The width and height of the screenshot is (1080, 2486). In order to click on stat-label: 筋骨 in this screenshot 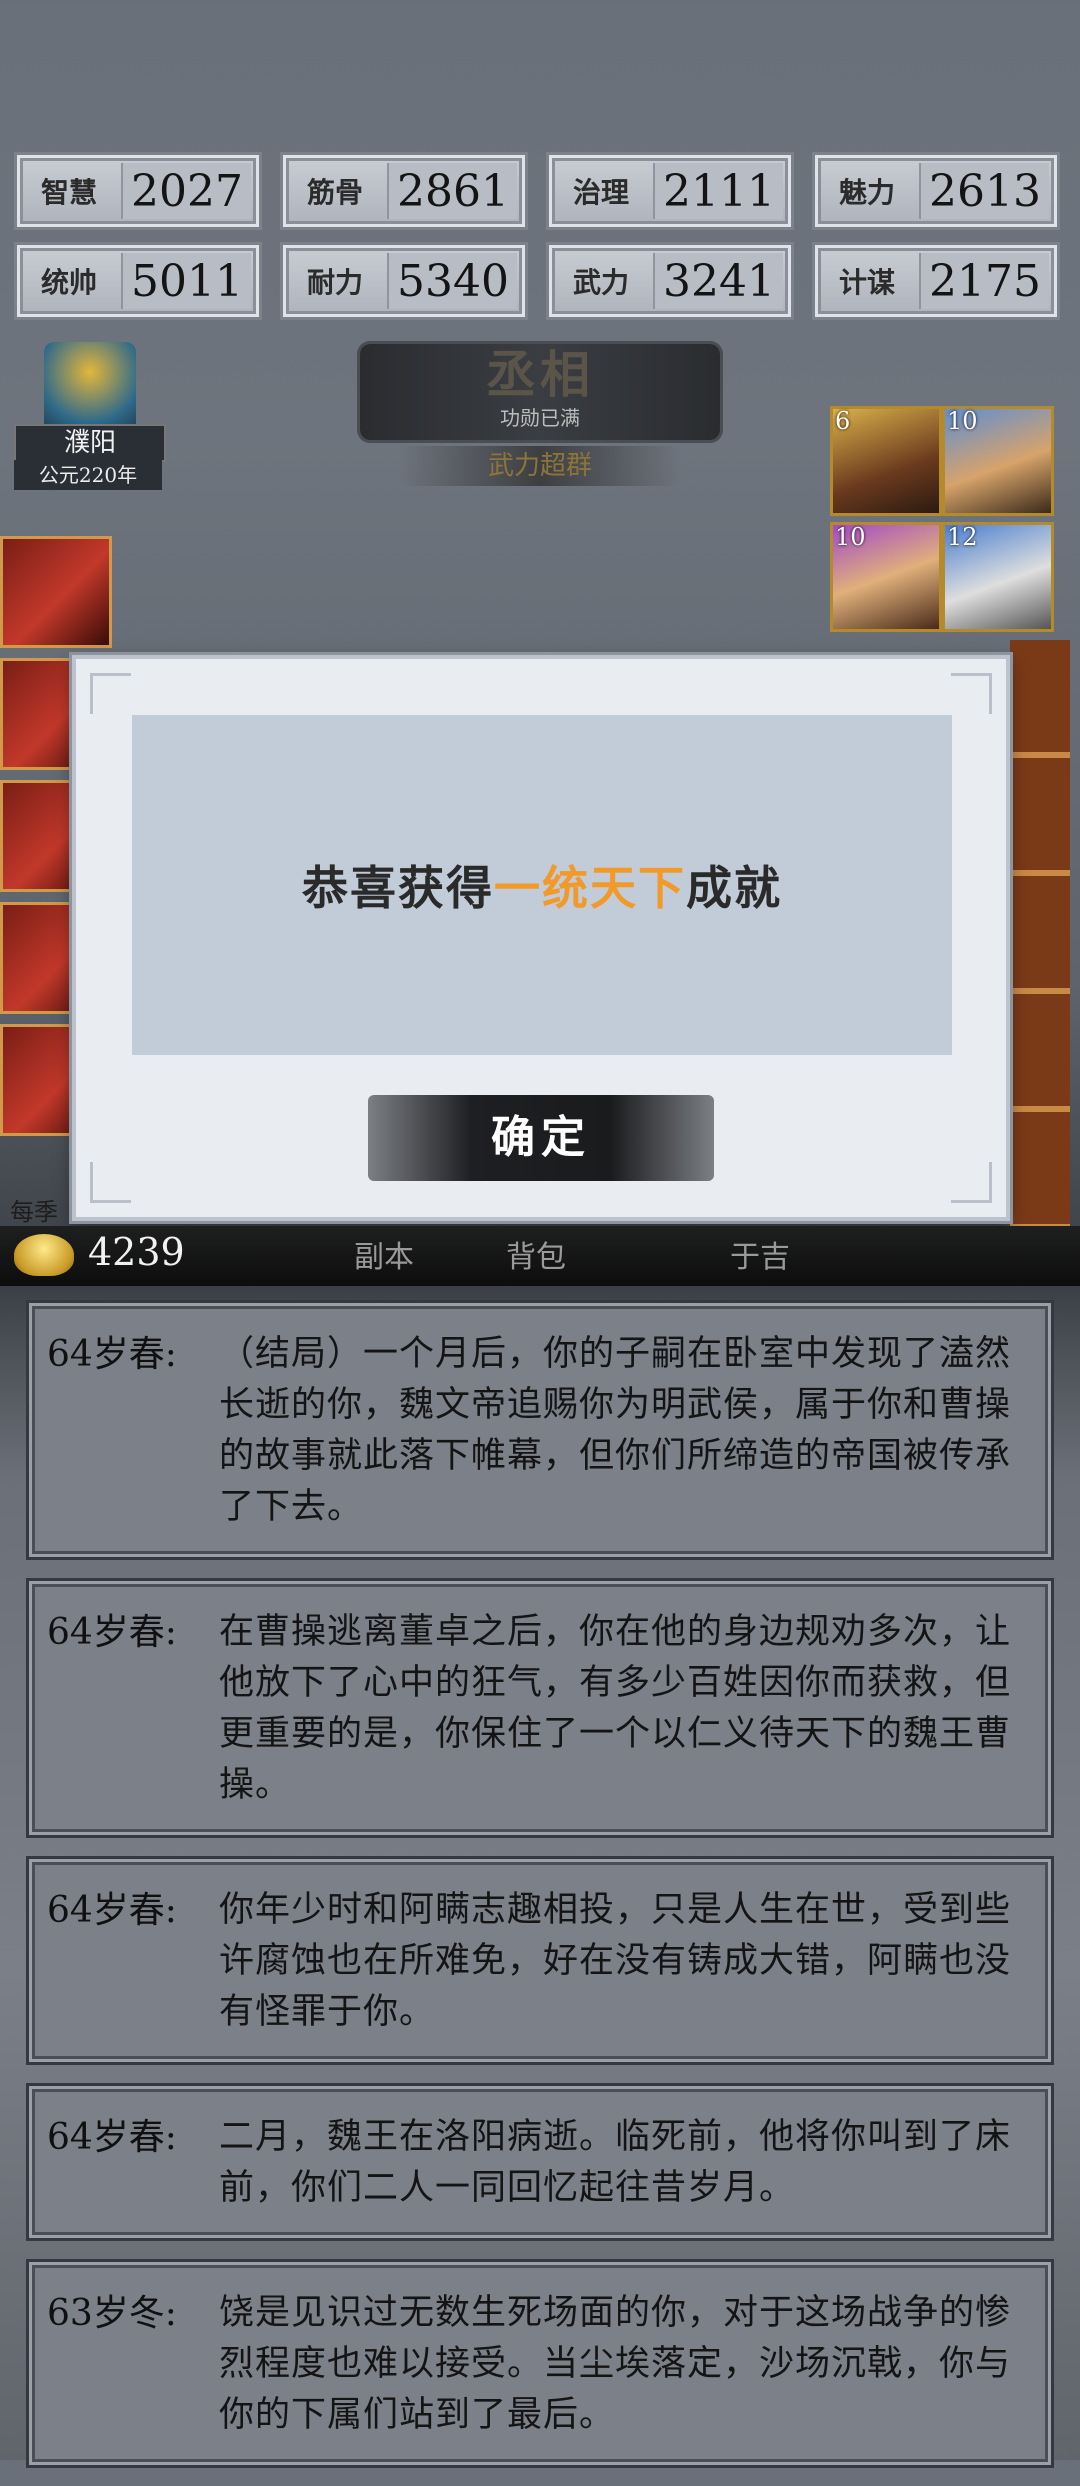, I will do `click(334, 192)`.